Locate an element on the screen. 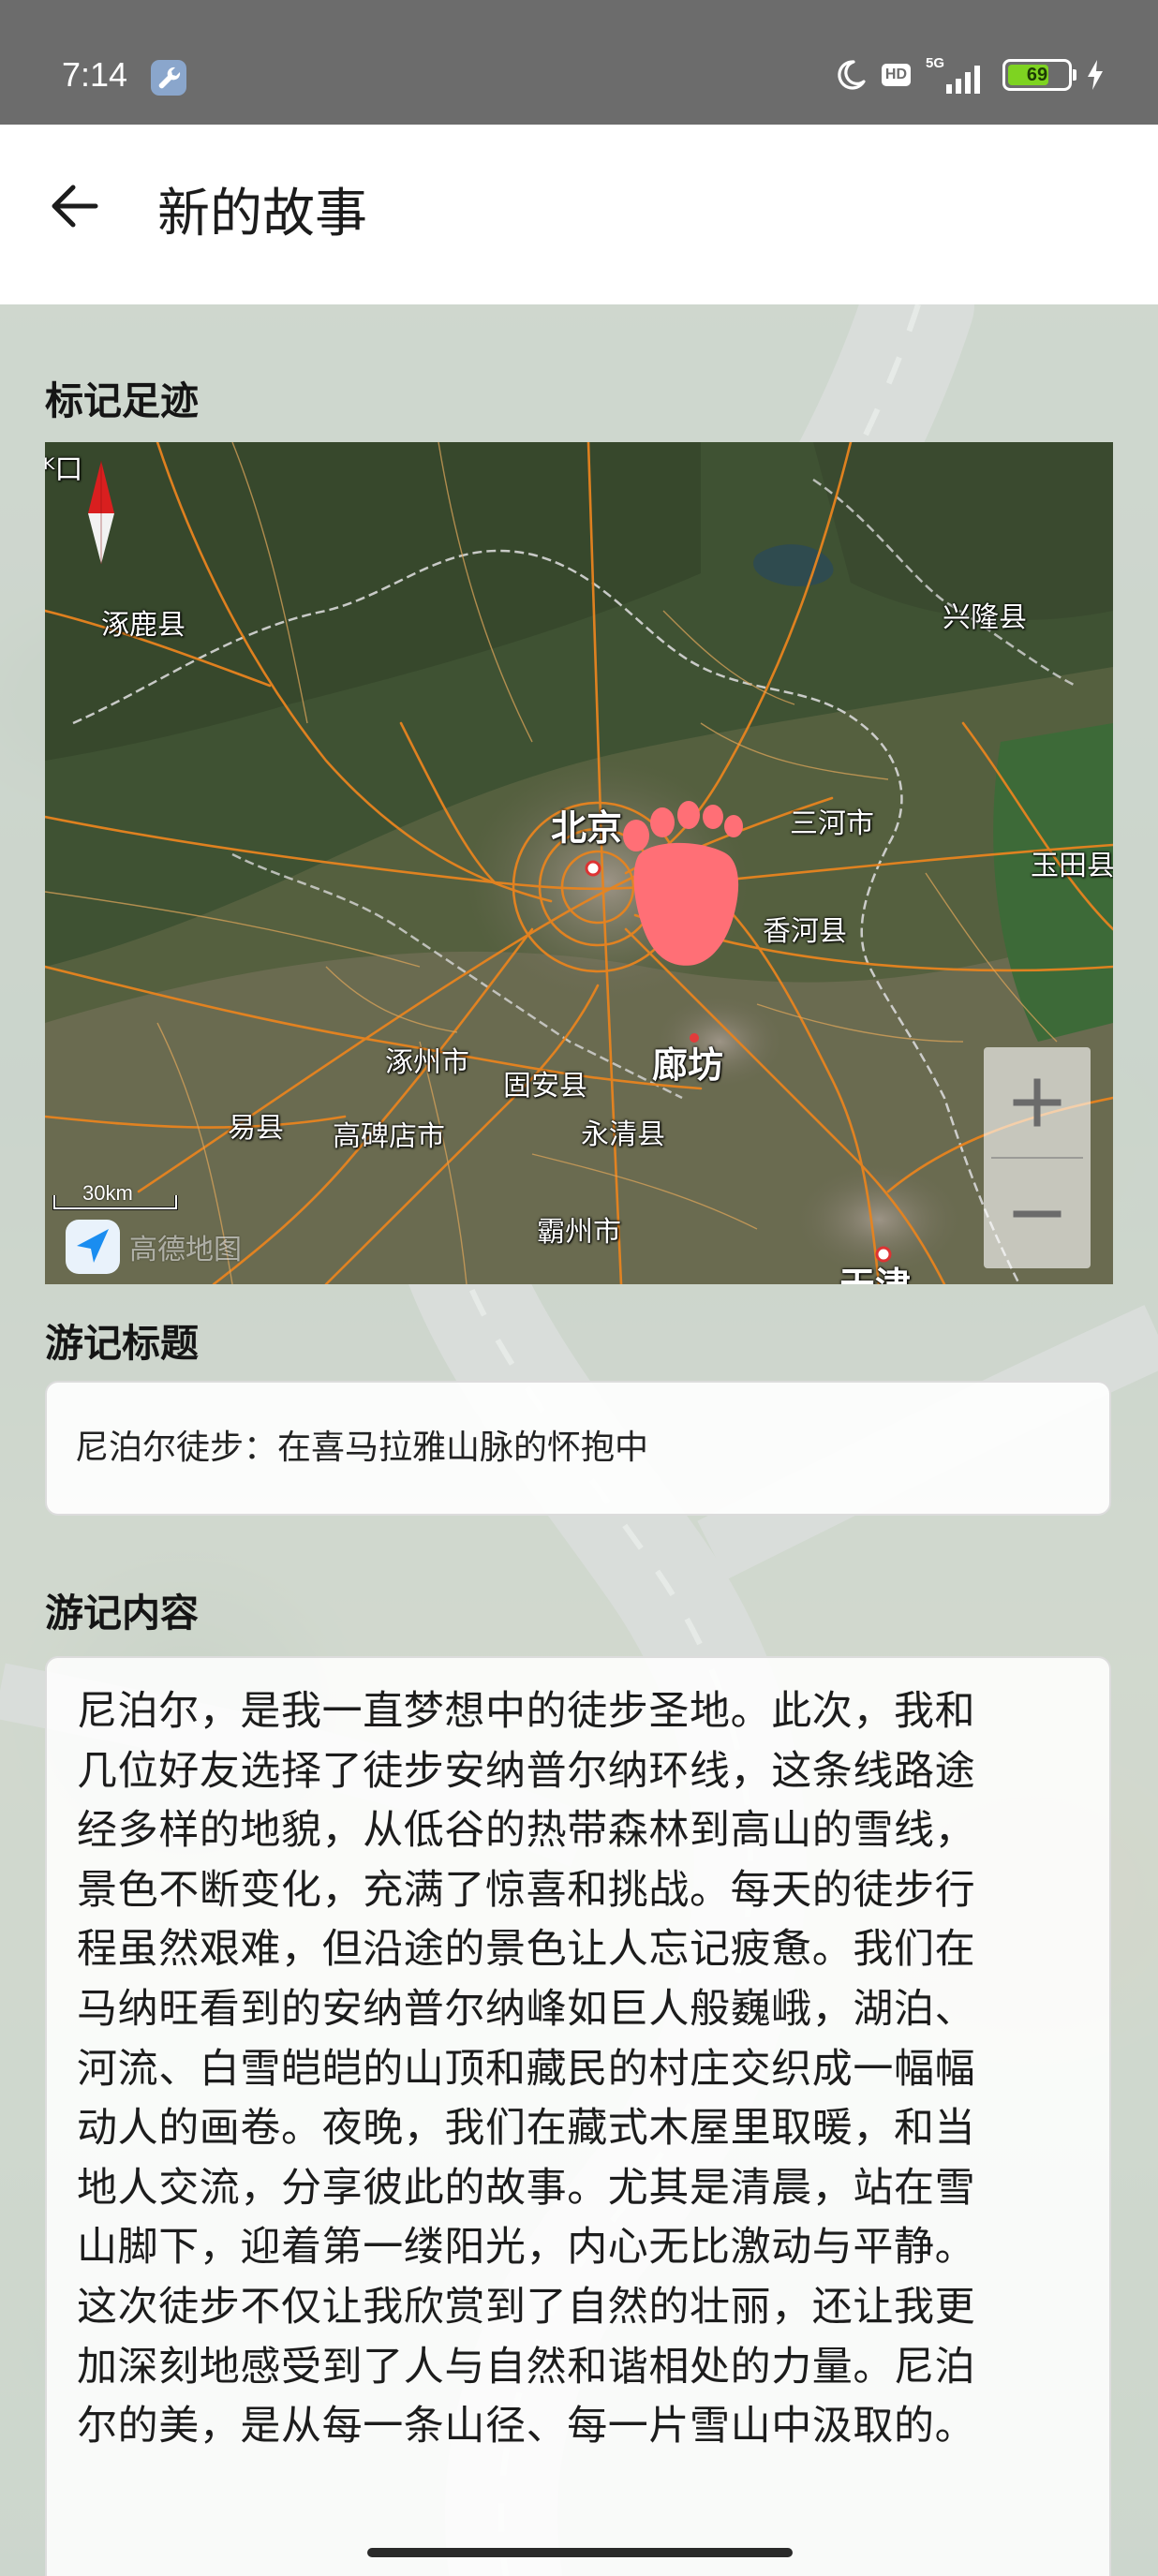 This screenshot has height=2576, width=1158. story-content-line: 动人的画卷。夜晚，我们在藏式木屋里取暖，和当 is located at coordinates (526, 2129).